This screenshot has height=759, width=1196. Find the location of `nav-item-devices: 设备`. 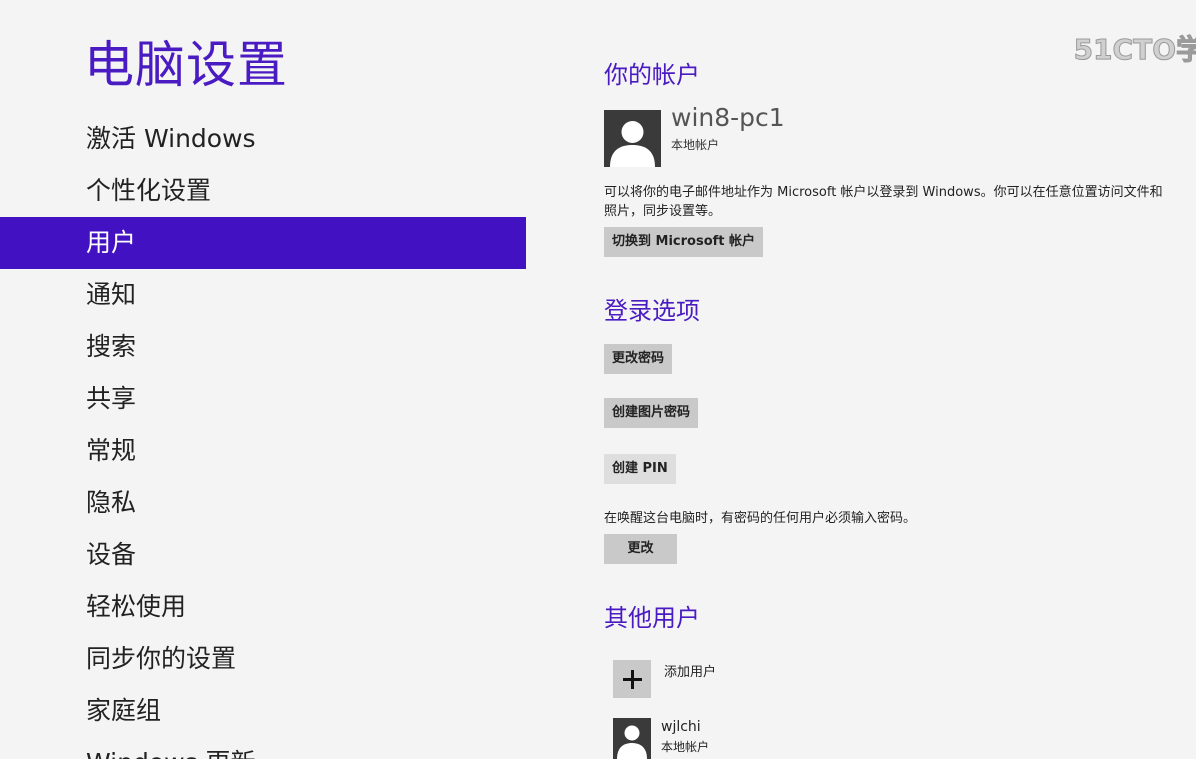

nav-item-devices: 设备 is located at coordinates (263, 555).